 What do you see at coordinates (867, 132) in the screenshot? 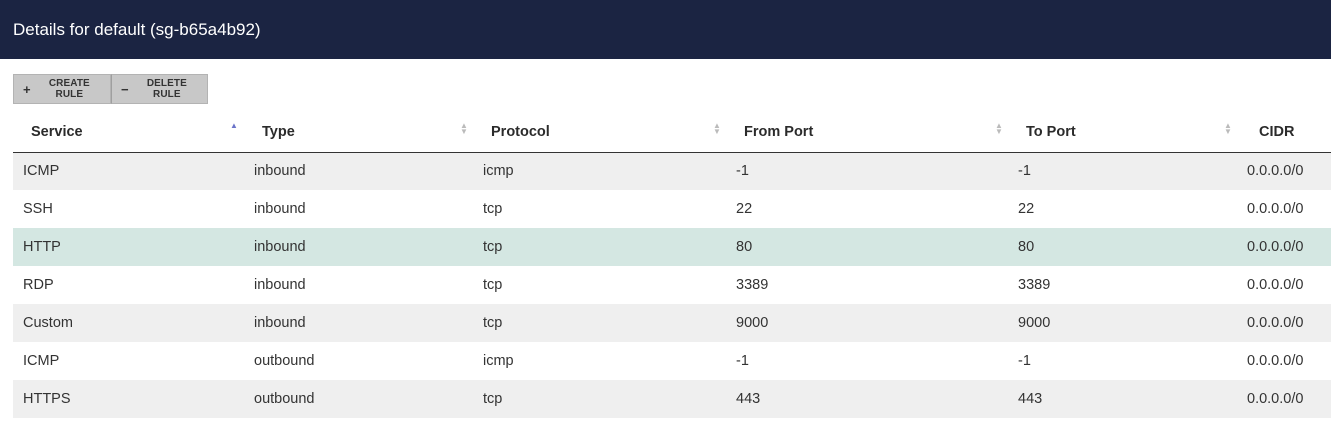
I see `column-header-from-port: From Port ▲ ▼` at bounding box center [867, 132].